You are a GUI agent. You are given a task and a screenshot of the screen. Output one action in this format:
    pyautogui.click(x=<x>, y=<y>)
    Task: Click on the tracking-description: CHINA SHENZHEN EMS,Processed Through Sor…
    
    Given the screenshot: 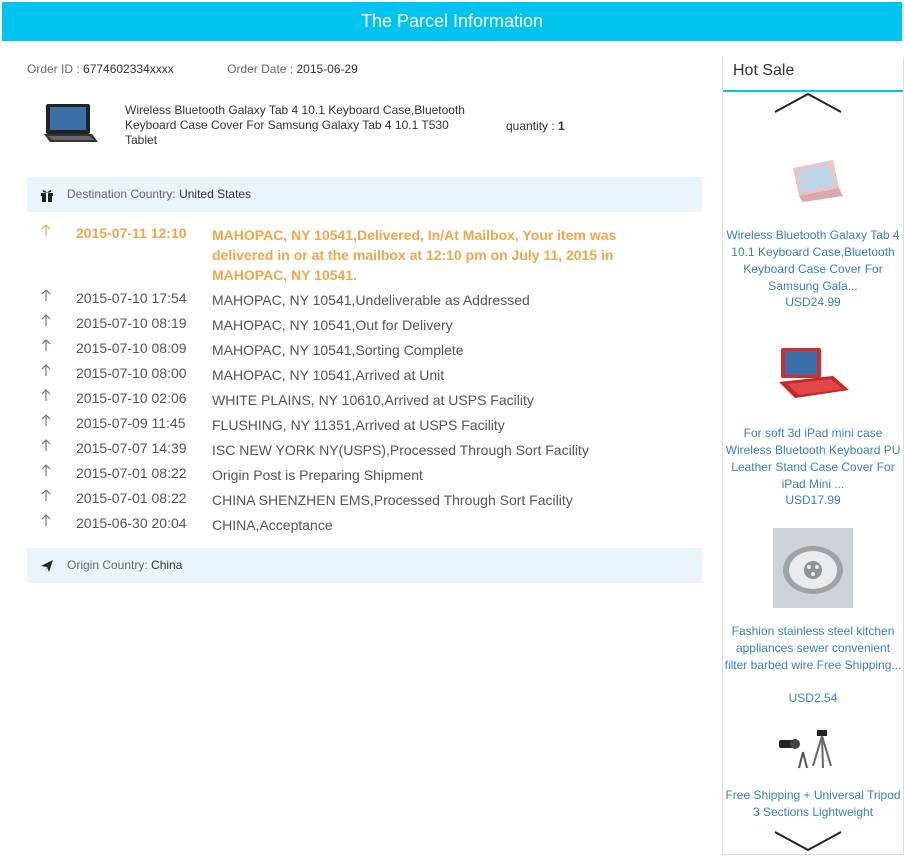 What is the action you would take?
    pyautogui.click(x=392, y=500)
    